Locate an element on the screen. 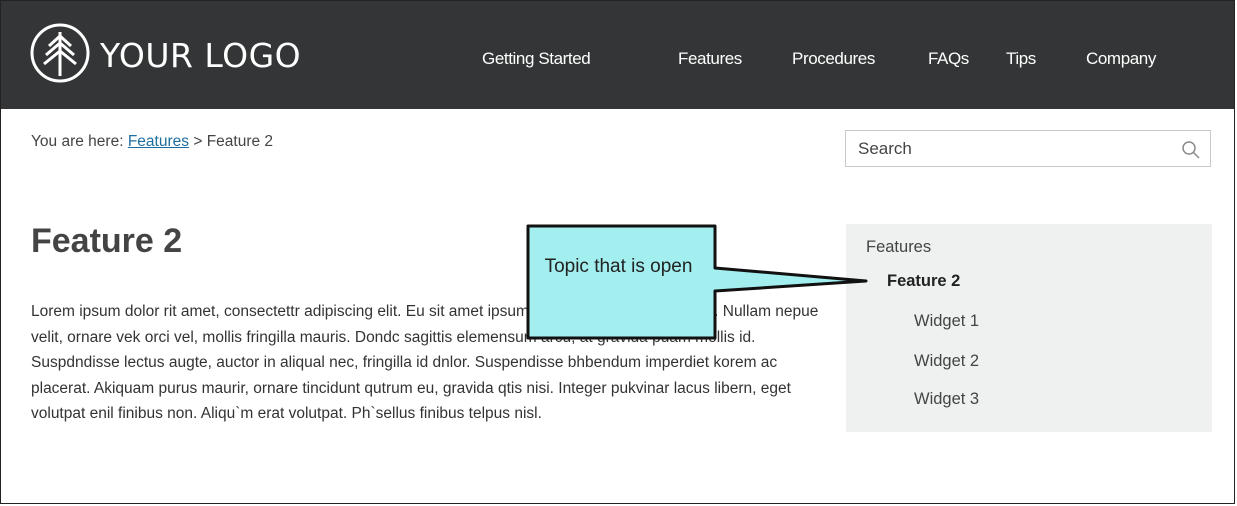 This screenshot has width=1237, height=506. sidenav-item-widget-1: Widget 1 is located at coordinates (946, 321).